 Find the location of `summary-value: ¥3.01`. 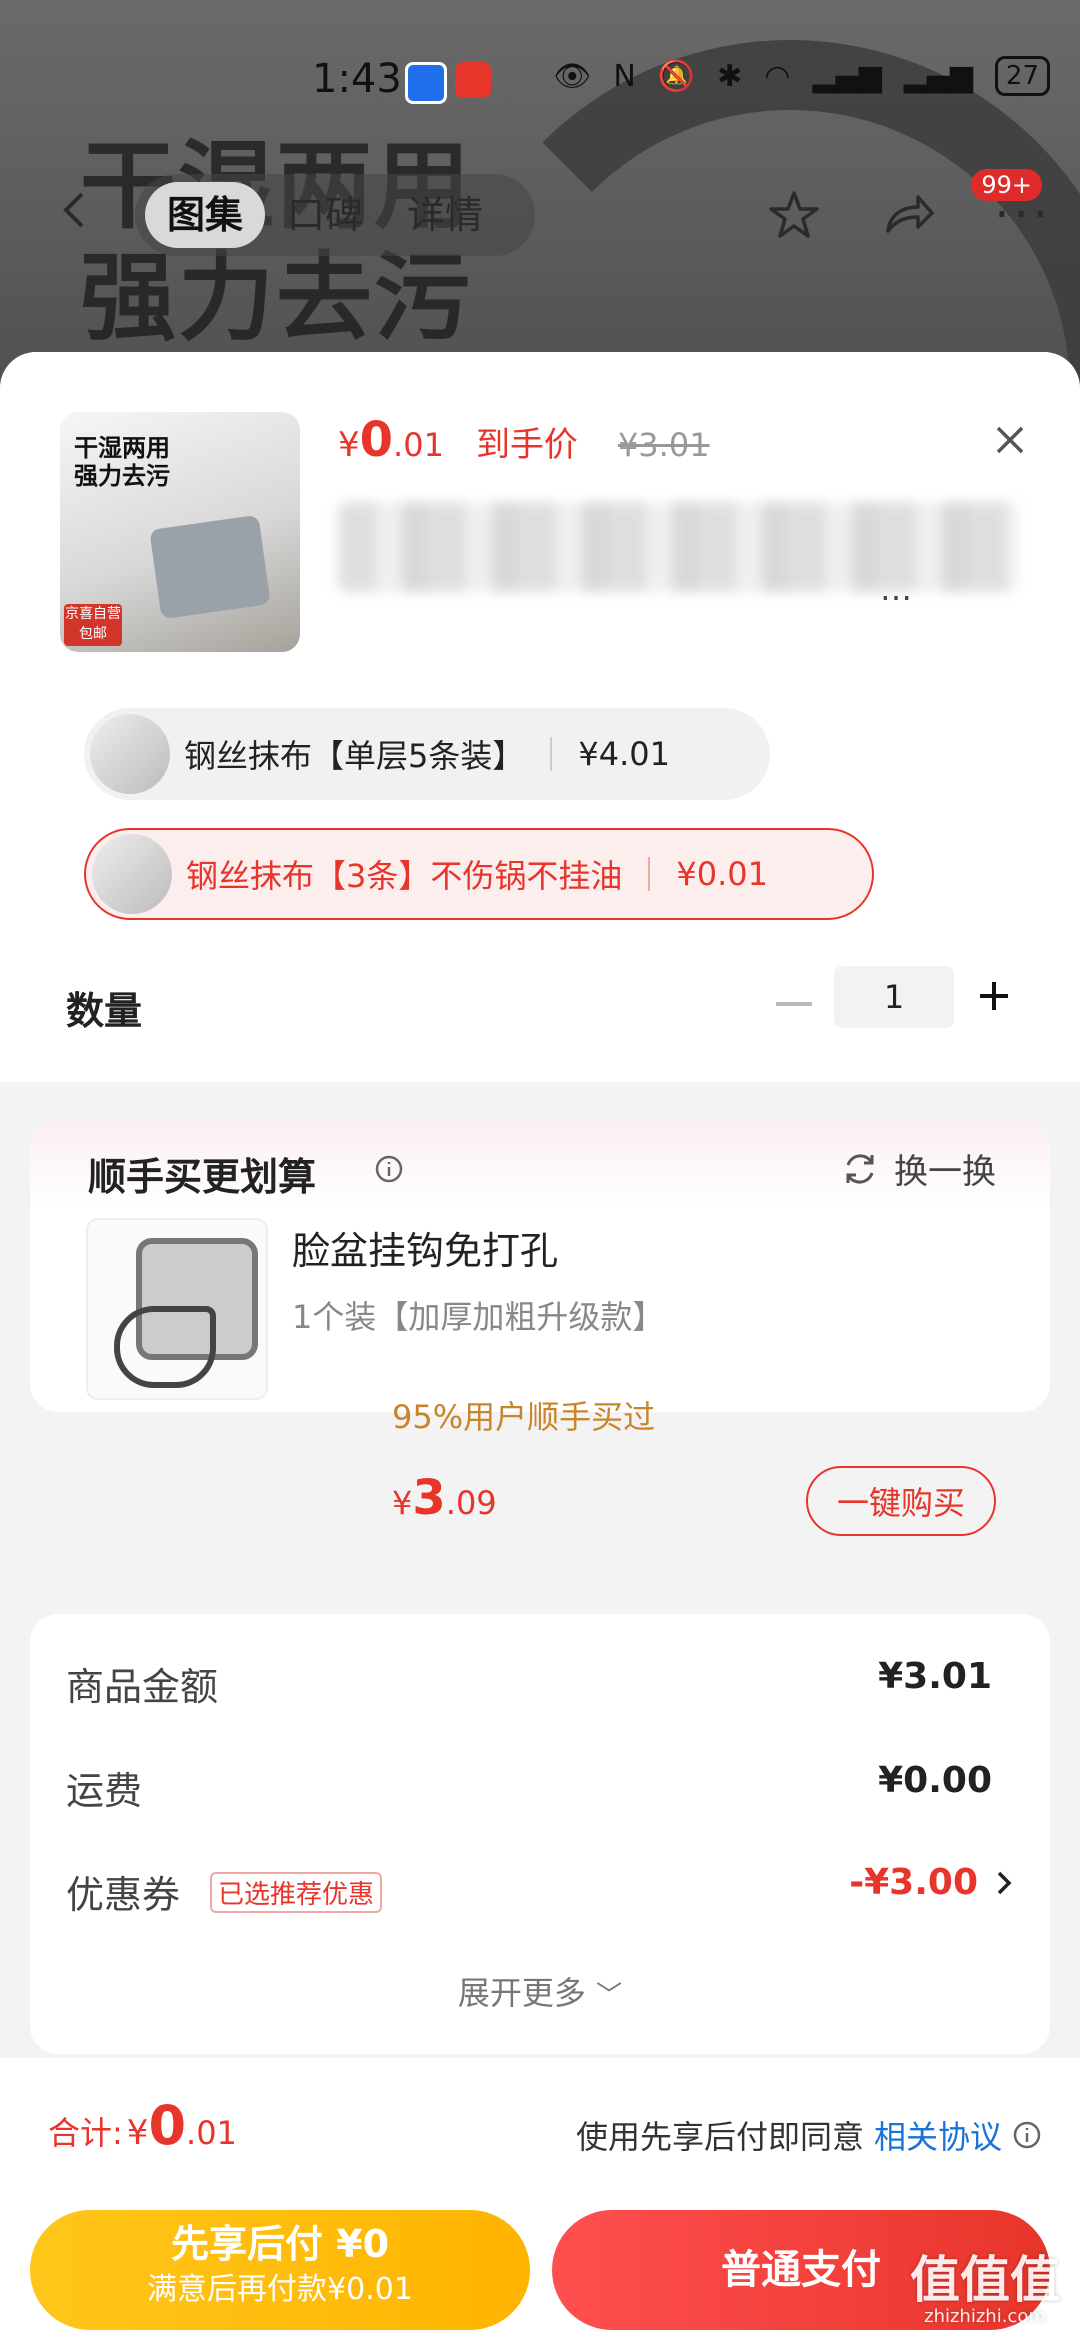

summary-value: ¥3.01 is located at coordinates (935, 1676).